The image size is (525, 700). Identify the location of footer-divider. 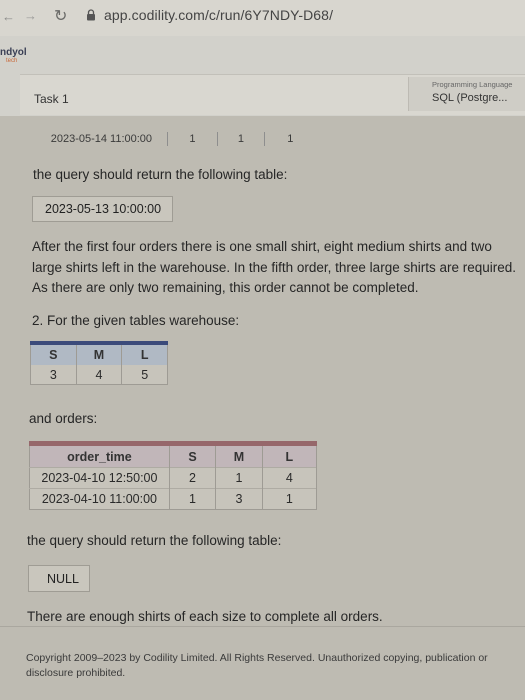
(262, 626).